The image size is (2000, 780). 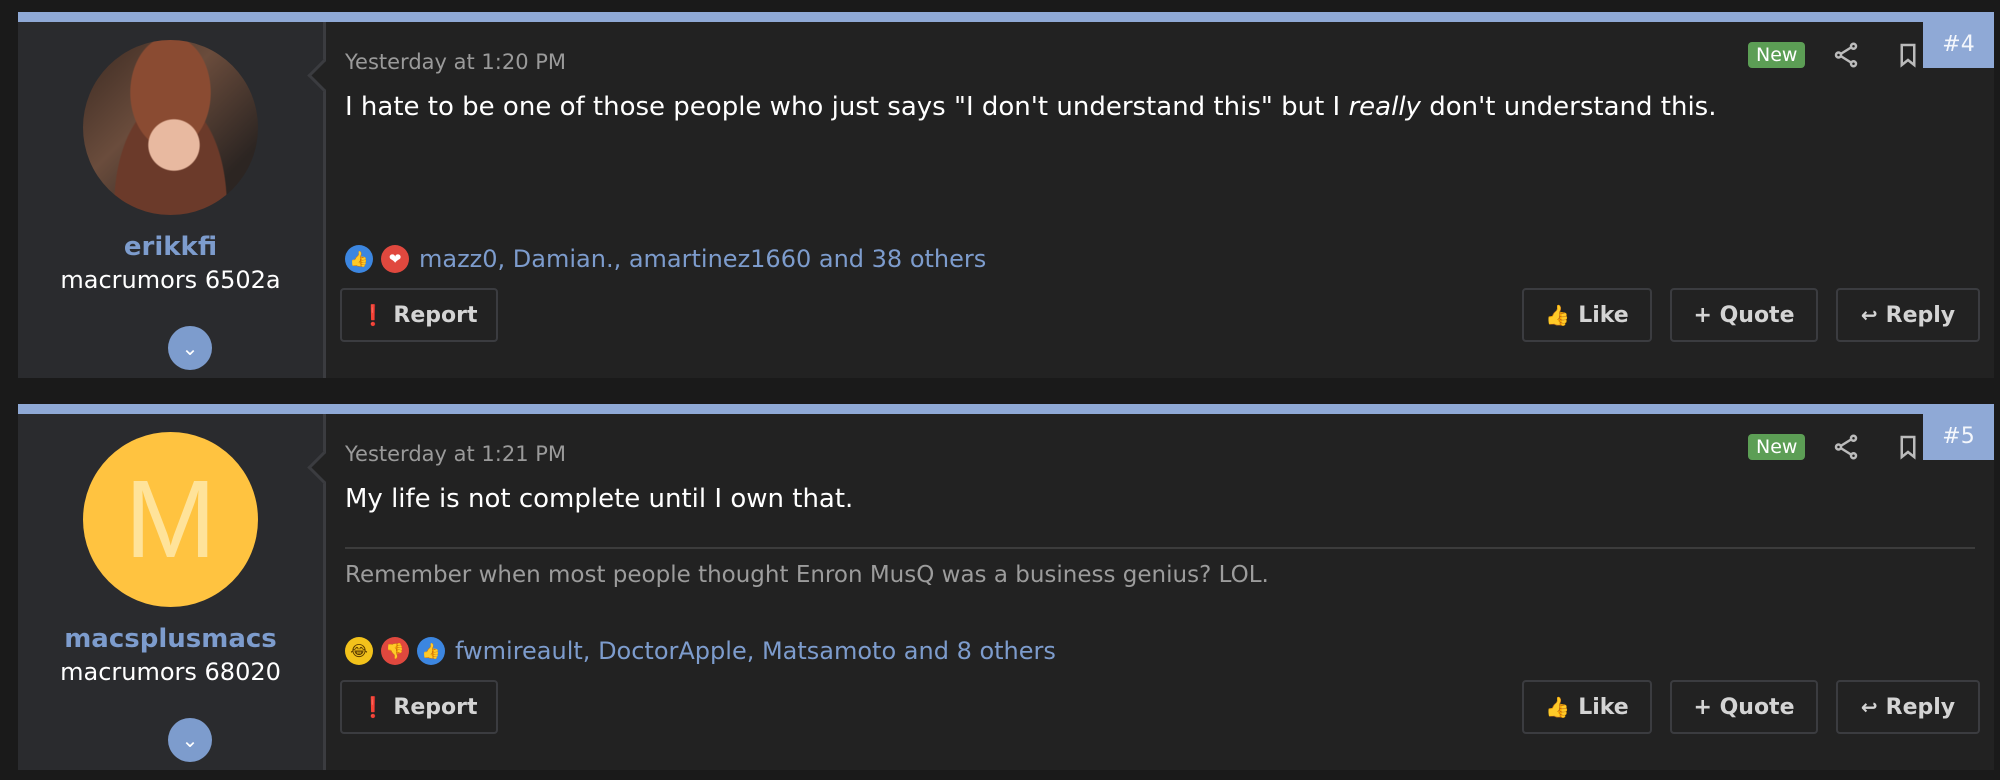 What do you see at coordinates (170, 672) in the screenshot?
I see `user-title: macrumors 68020` at bounding box center [170, 672].